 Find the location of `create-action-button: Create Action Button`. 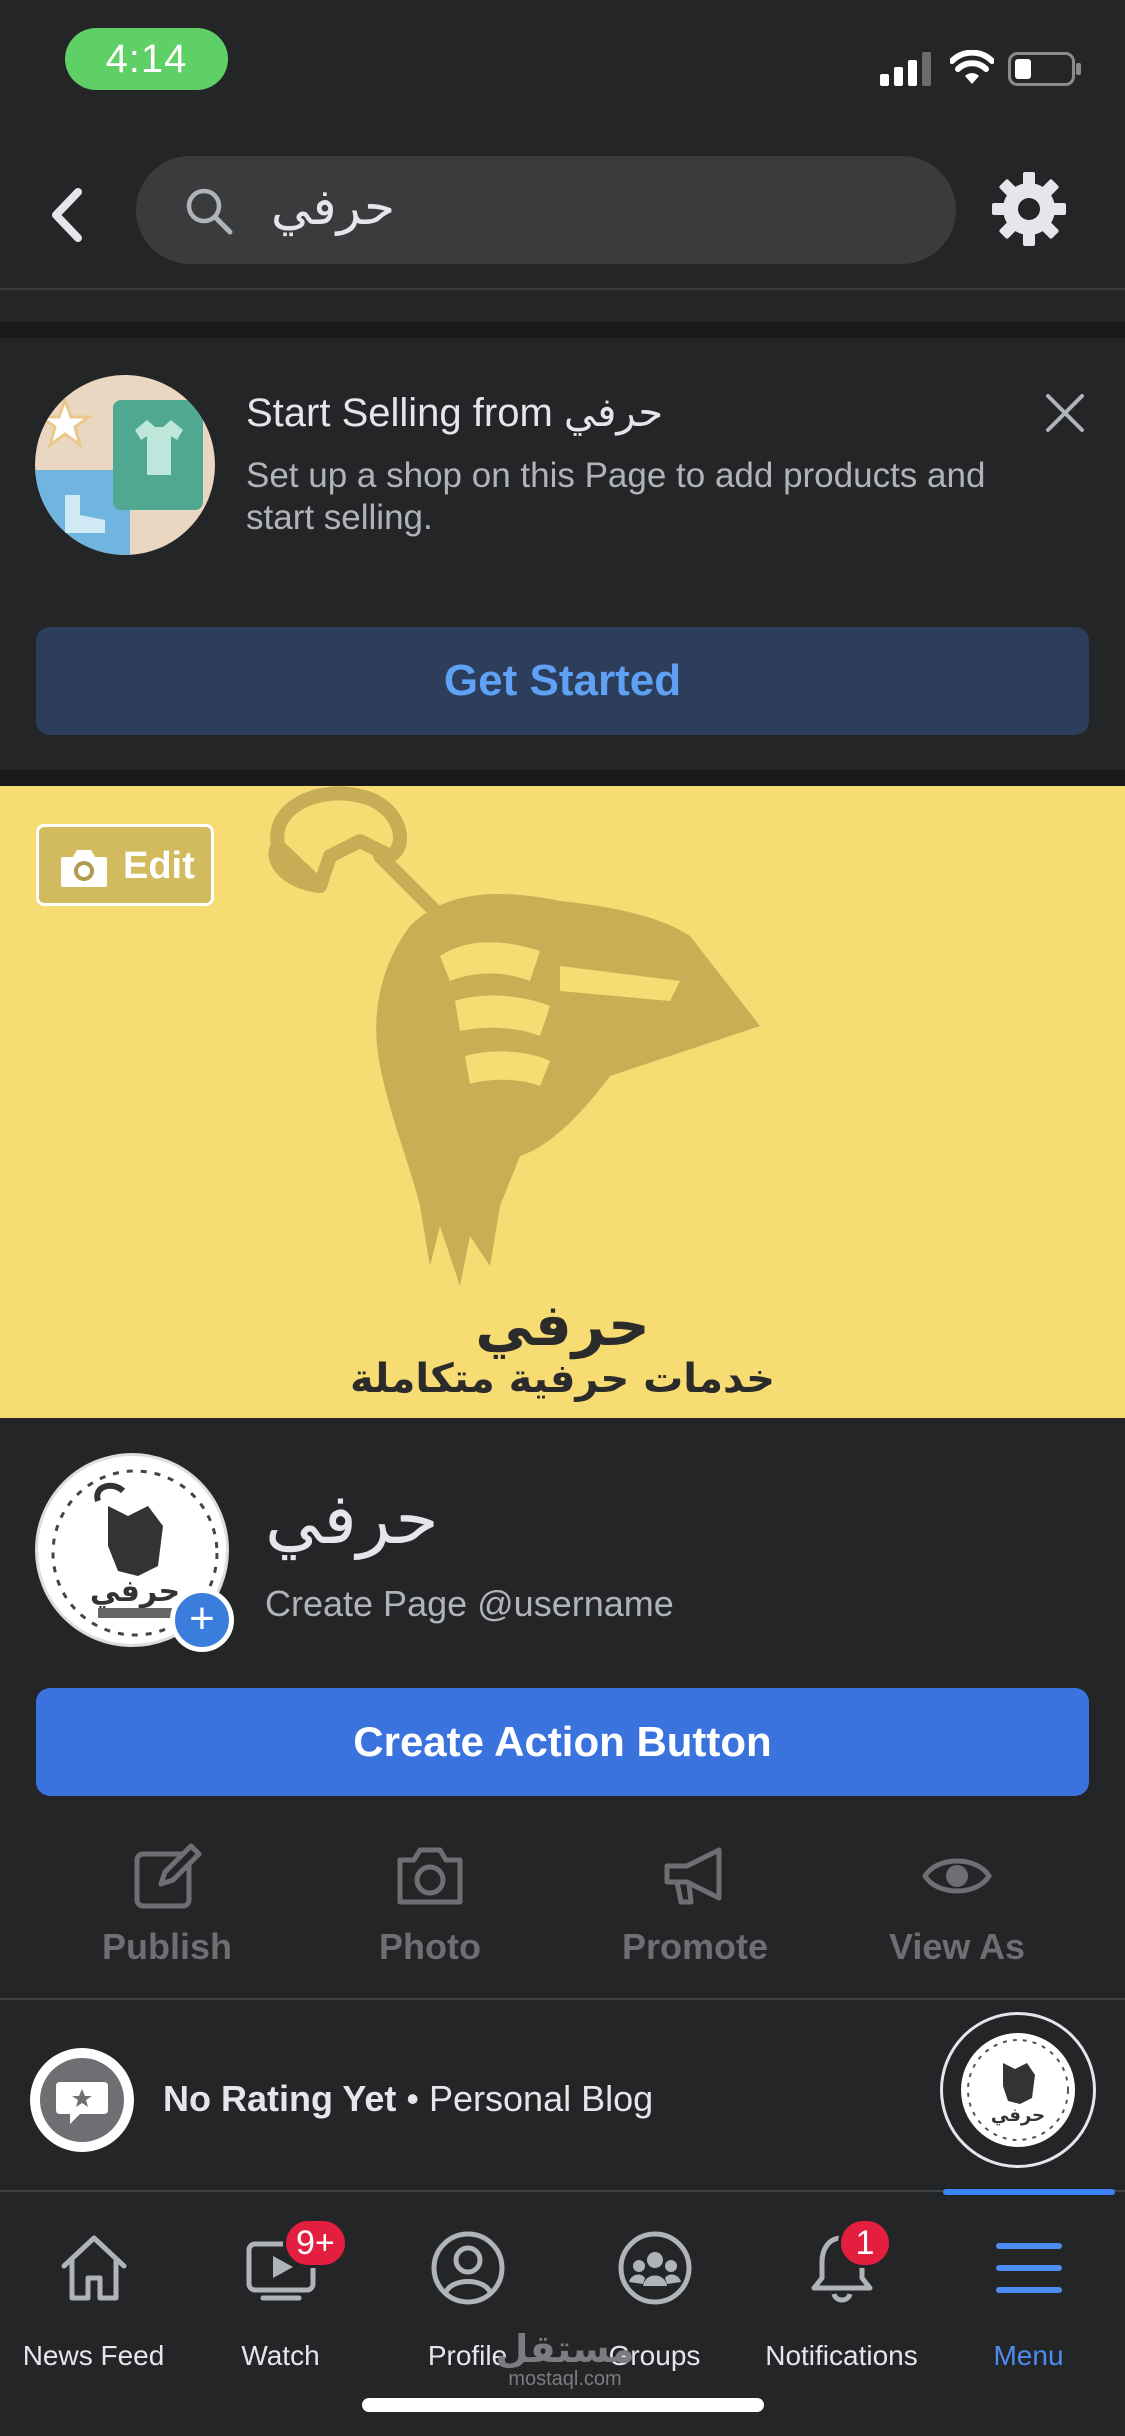

create-action-button: Create Action Button is located at coordinates (562, 1742).